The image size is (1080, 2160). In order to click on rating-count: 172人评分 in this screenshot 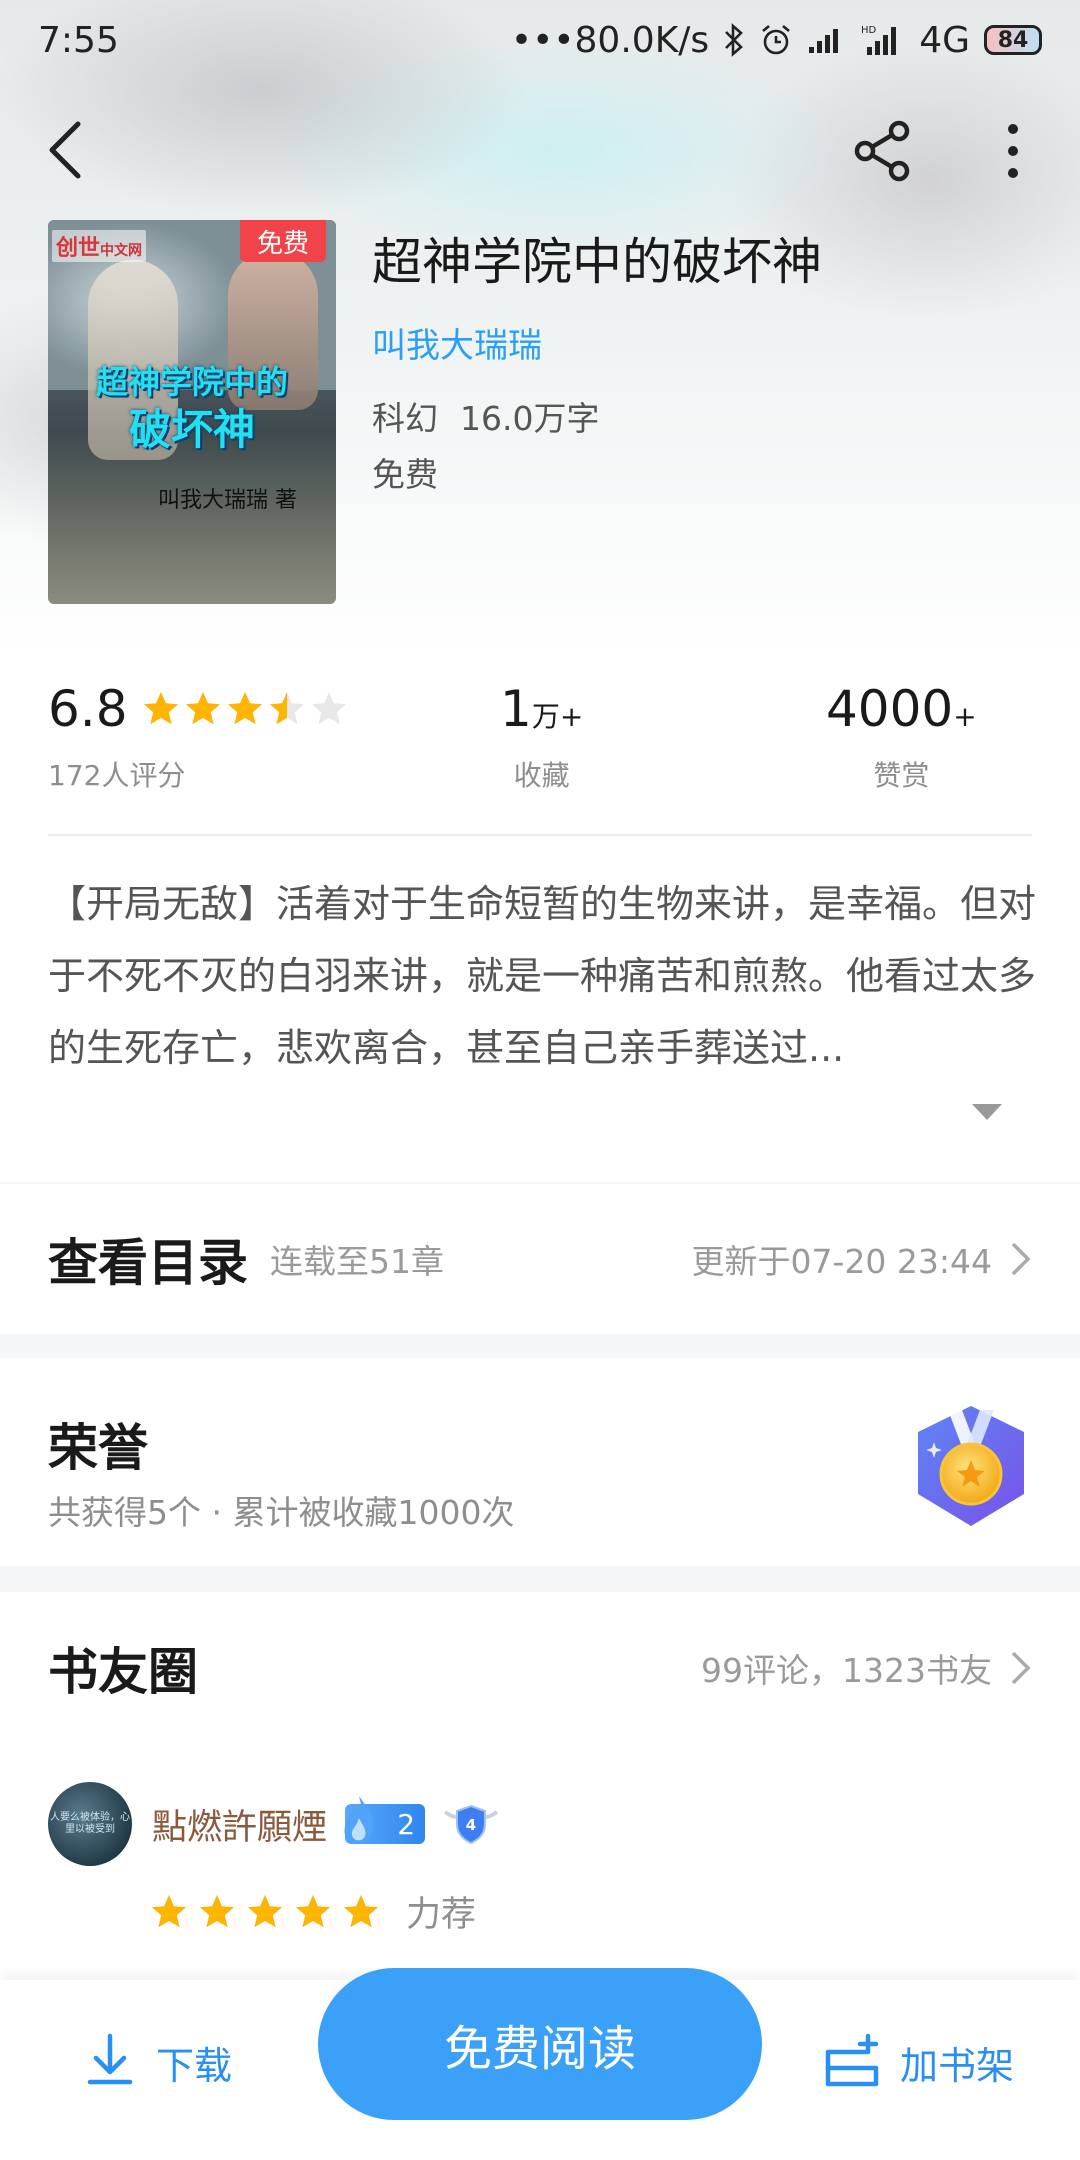, I will do `click(117, 775)`.